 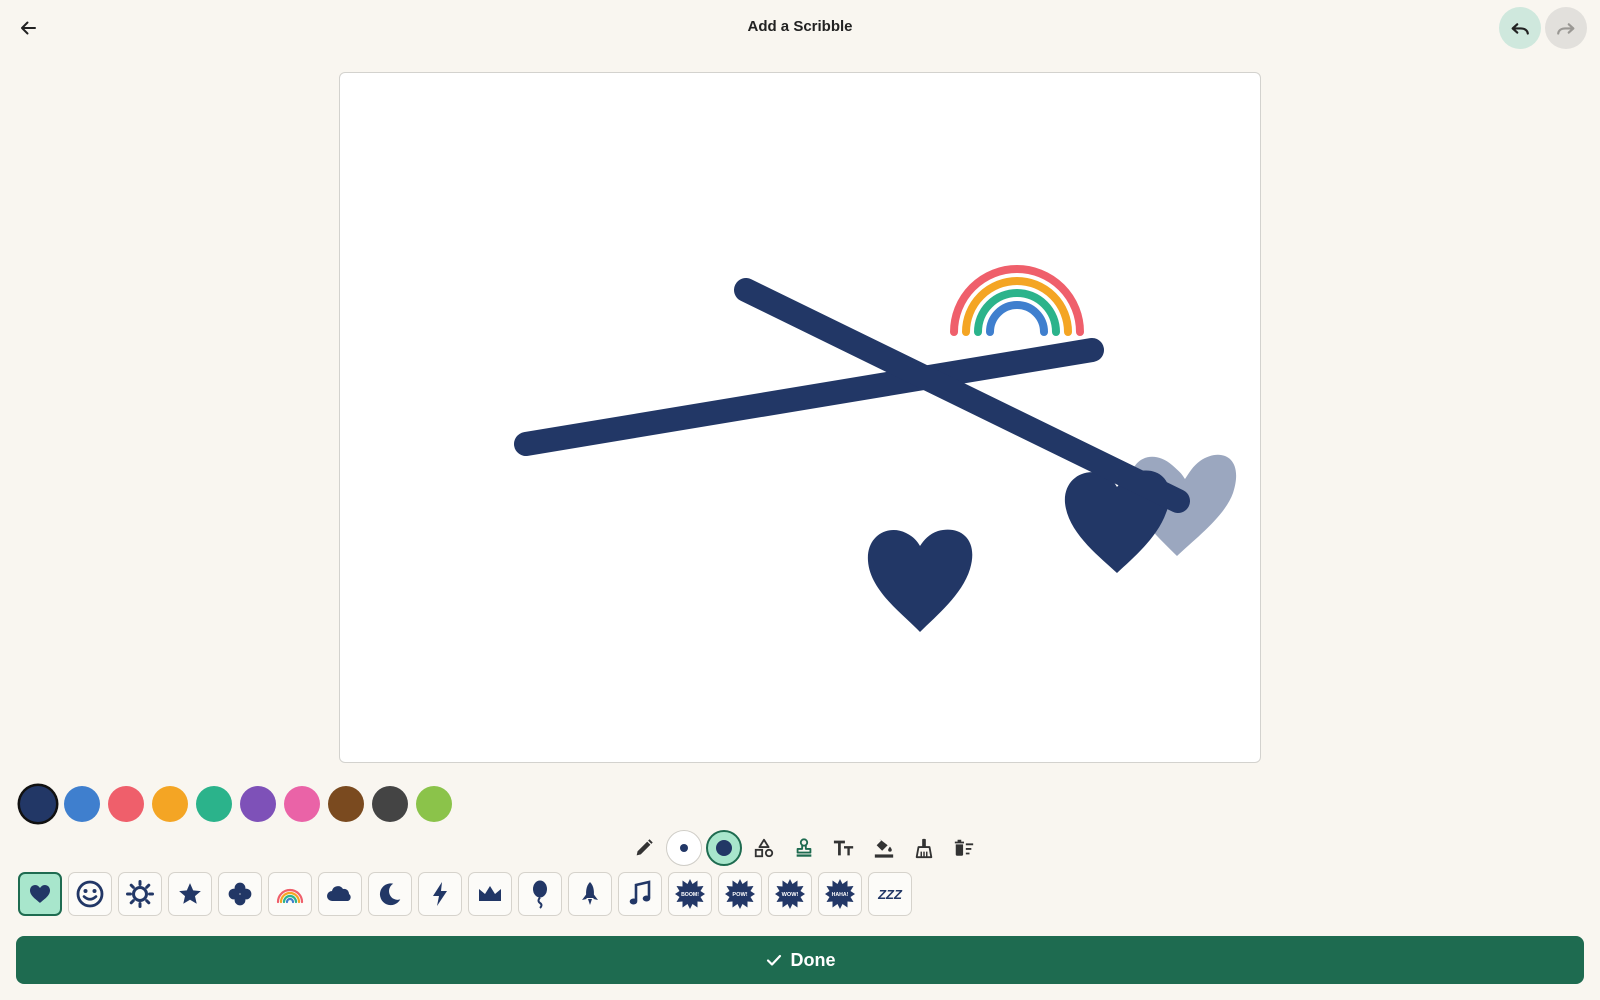 I want to click on heart-icon, so click(x=40, y=894).